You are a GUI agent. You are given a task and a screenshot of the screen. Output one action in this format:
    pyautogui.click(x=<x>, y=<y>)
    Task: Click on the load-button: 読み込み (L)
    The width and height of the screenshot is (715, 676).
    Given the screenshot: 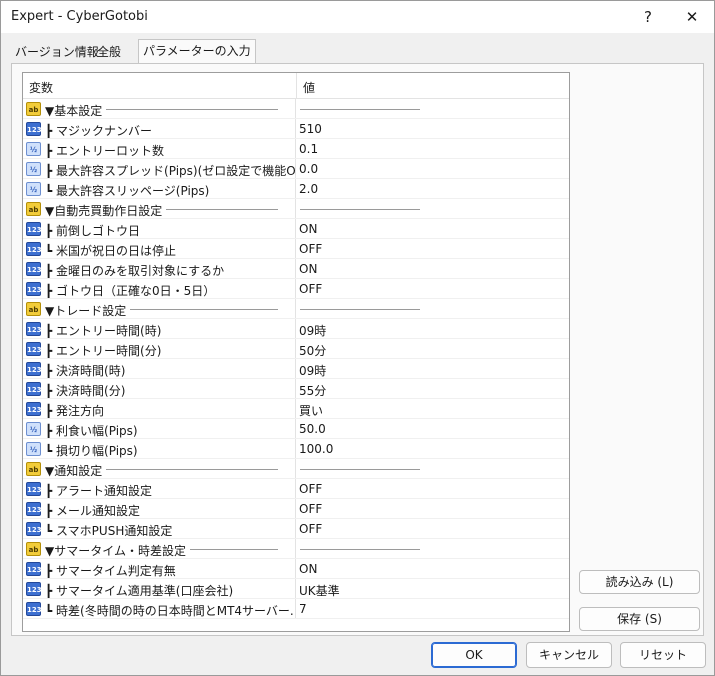 What is the action you would take?
    pyautogui.click(x=639, y=582)
    